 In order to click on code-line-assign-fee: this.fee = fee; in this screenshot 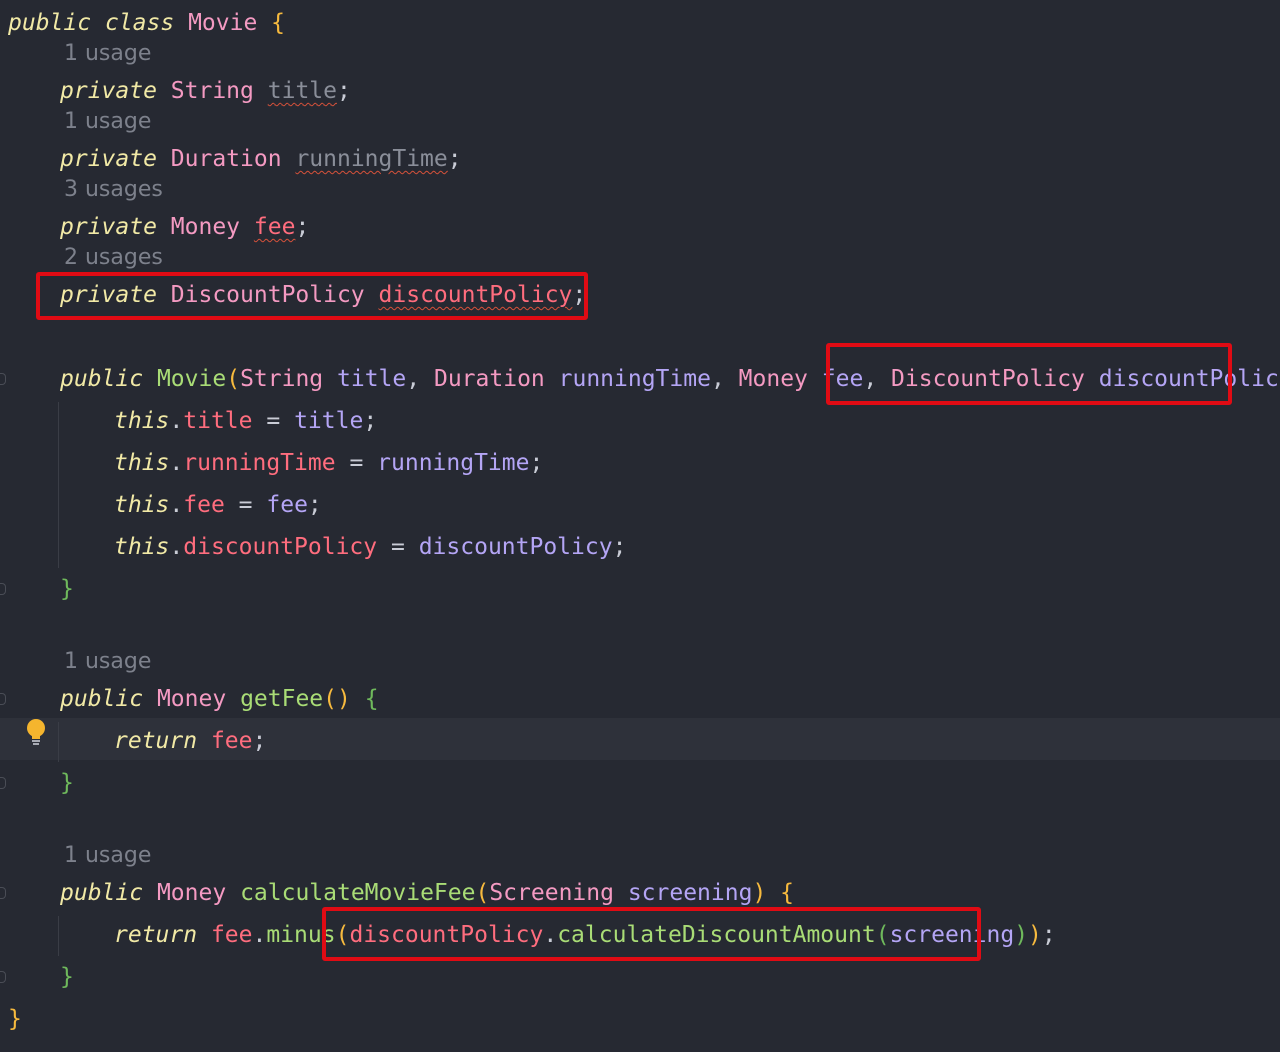, I will do `click(218, 505)`.